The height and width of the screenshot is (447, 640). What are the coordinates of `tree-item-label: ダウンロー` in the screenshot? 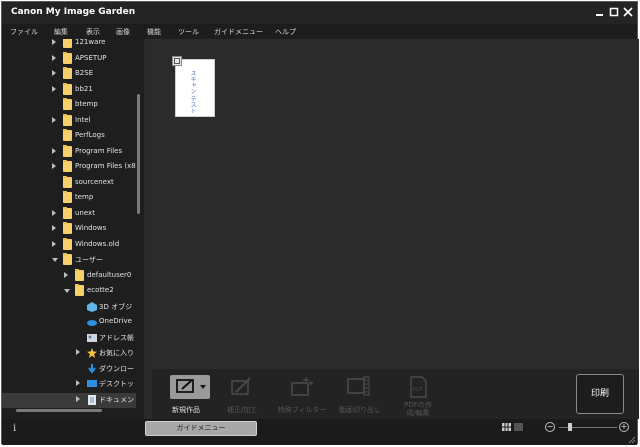 It's located at (116, 368).